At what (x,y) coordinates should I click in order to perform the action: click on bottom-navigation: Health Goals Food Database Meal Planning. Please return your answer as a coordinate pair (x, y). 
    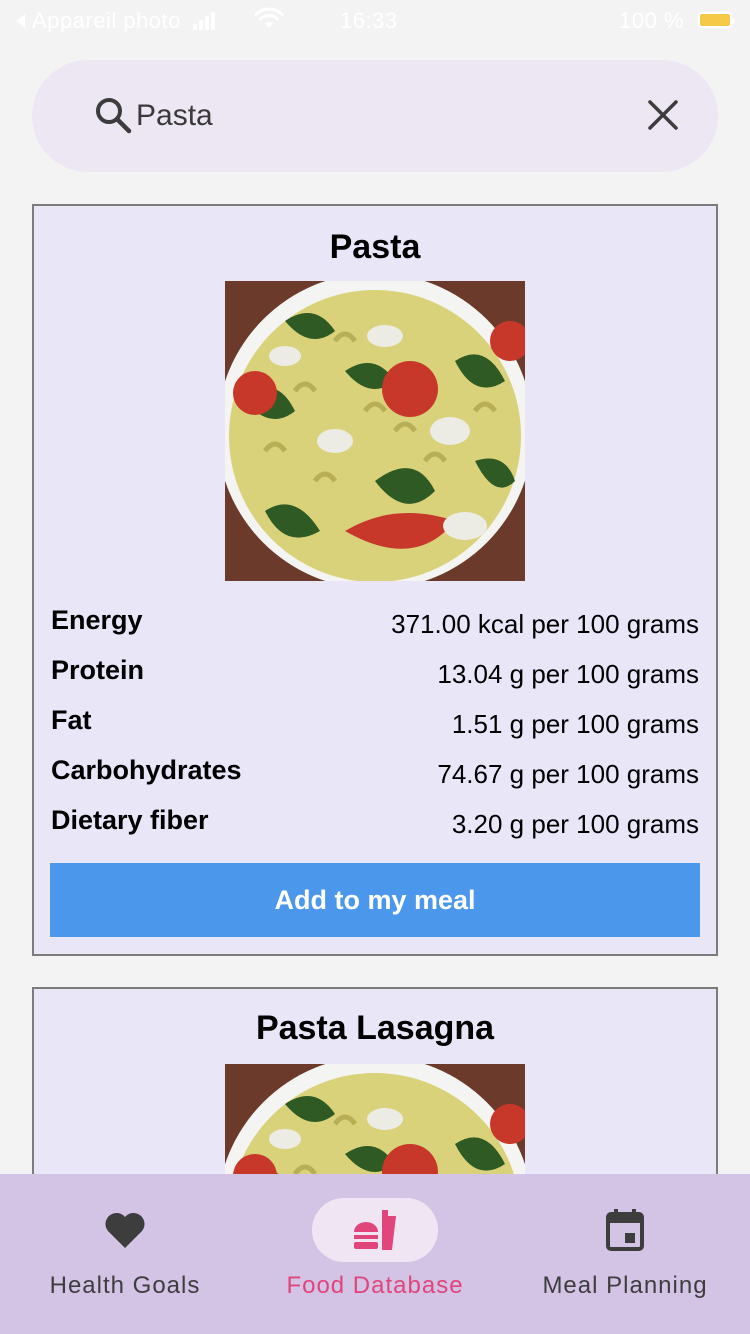
    Looking at the image, I should click on (375, 1254).